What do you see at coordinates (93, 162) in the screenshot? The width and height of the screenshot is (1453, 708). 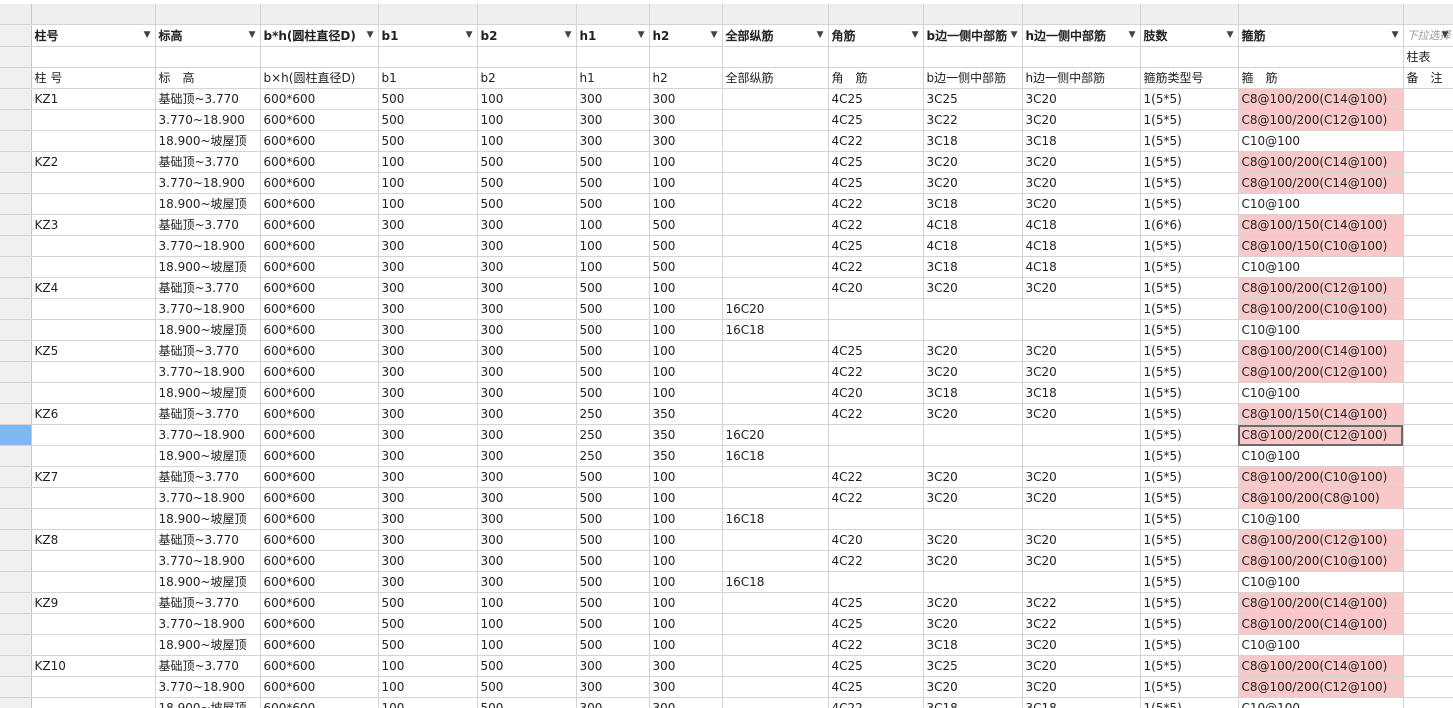 I see `cell: KZ2` at bounding box center [93, 162].